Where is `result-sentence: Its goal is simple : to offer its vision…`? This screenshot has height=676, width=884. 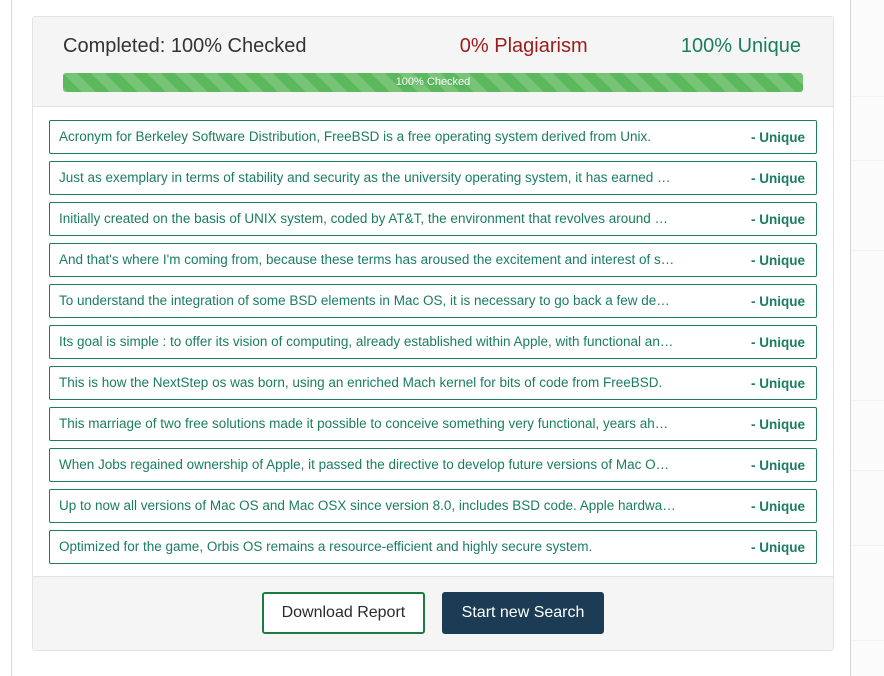
result-sentence: Its goal is simple : to offer its vision… is located at coordinates (366, 341).